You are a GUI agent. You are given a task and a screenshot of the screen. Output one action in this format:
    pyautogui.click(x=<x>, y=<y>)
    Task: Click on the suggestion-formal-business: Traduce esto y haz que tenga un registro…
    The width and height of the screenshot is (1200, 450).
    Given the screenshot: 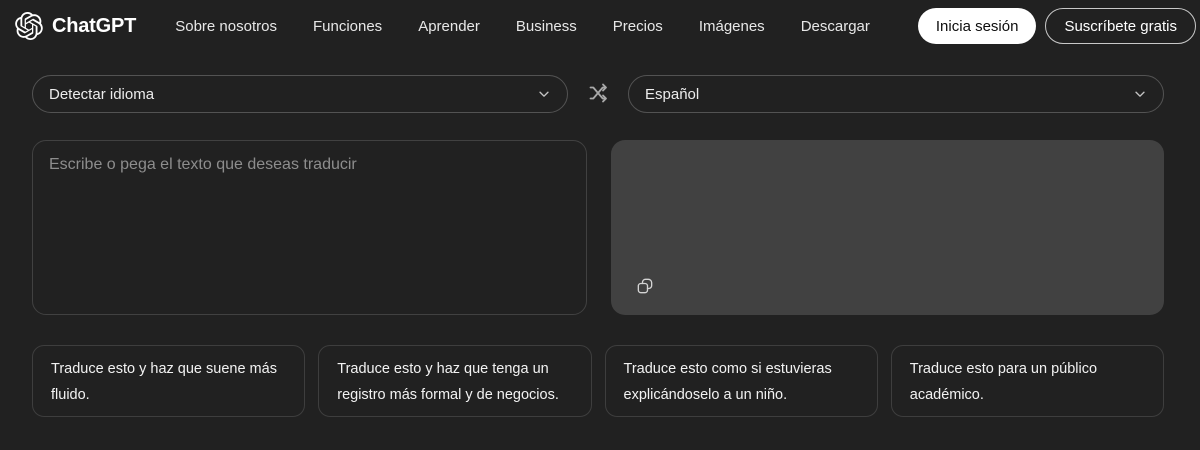 What is the action you would take?
    pyautogui.click(x=455, y=381)
    